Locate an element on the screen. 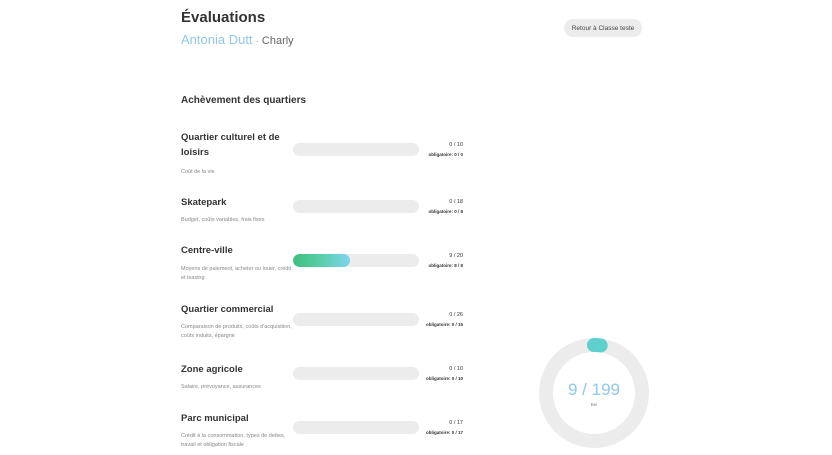 This screenshot has width=832, height=455. district-score: 0 / 18 obligatoire: 0 / 8 is located at coordinates (445, 207).